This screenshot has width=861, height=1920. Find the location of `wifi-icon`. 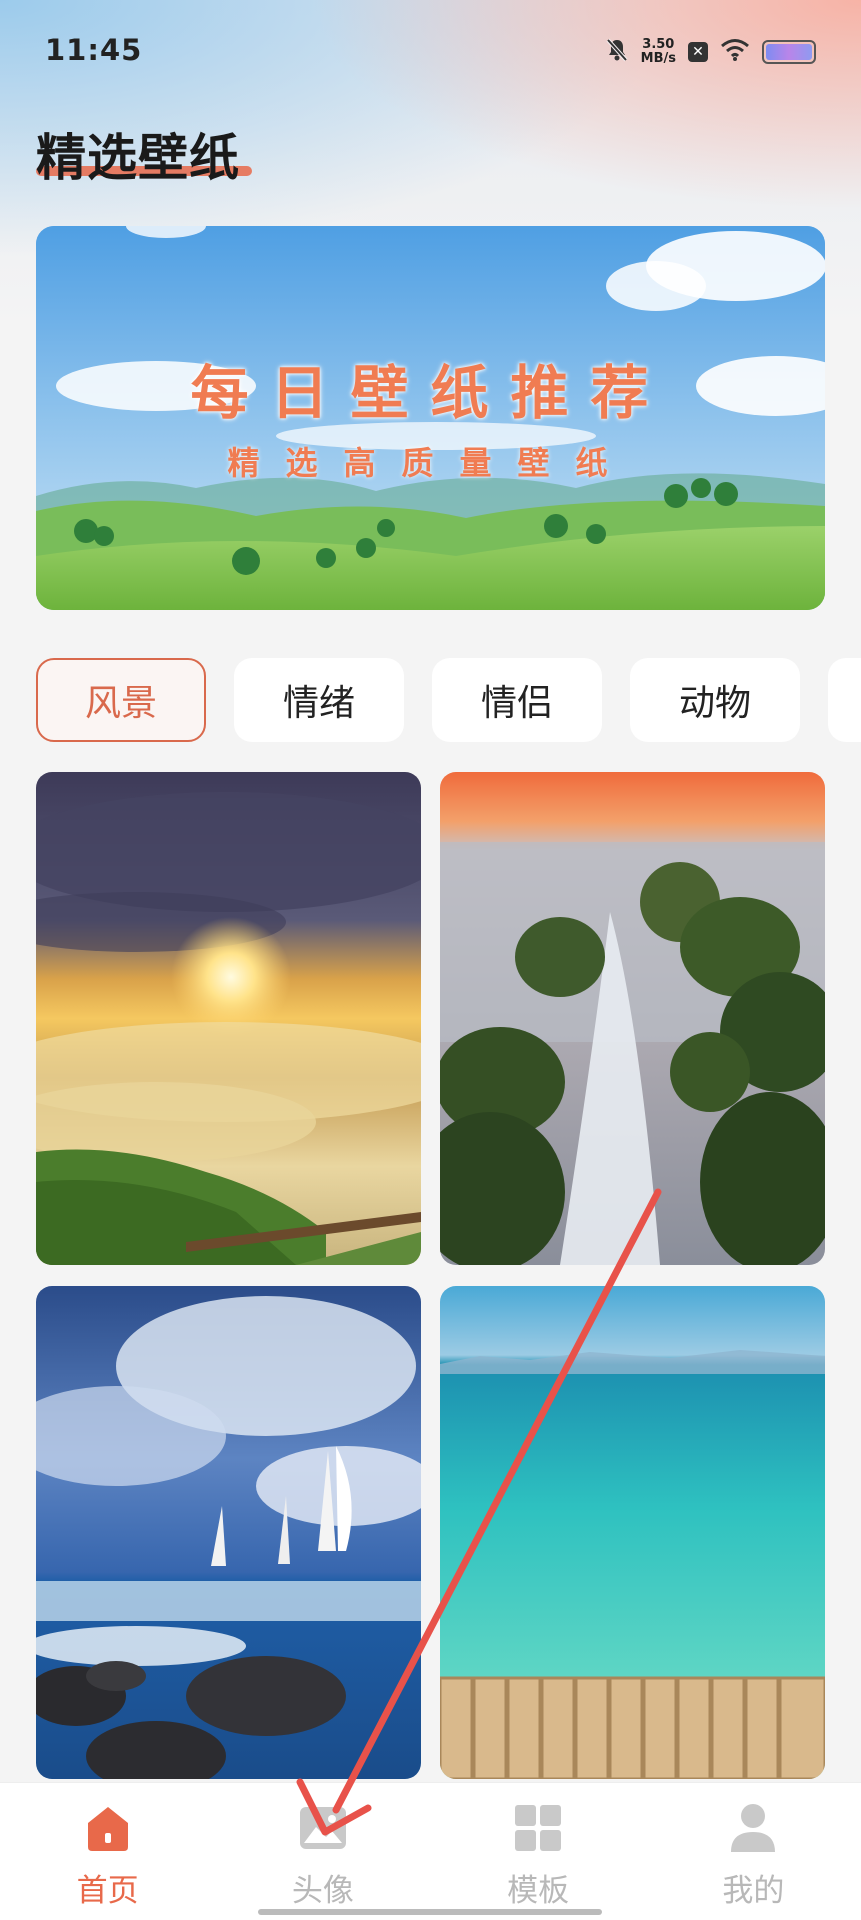

wifi-icon is located at coordinates (735, 52).